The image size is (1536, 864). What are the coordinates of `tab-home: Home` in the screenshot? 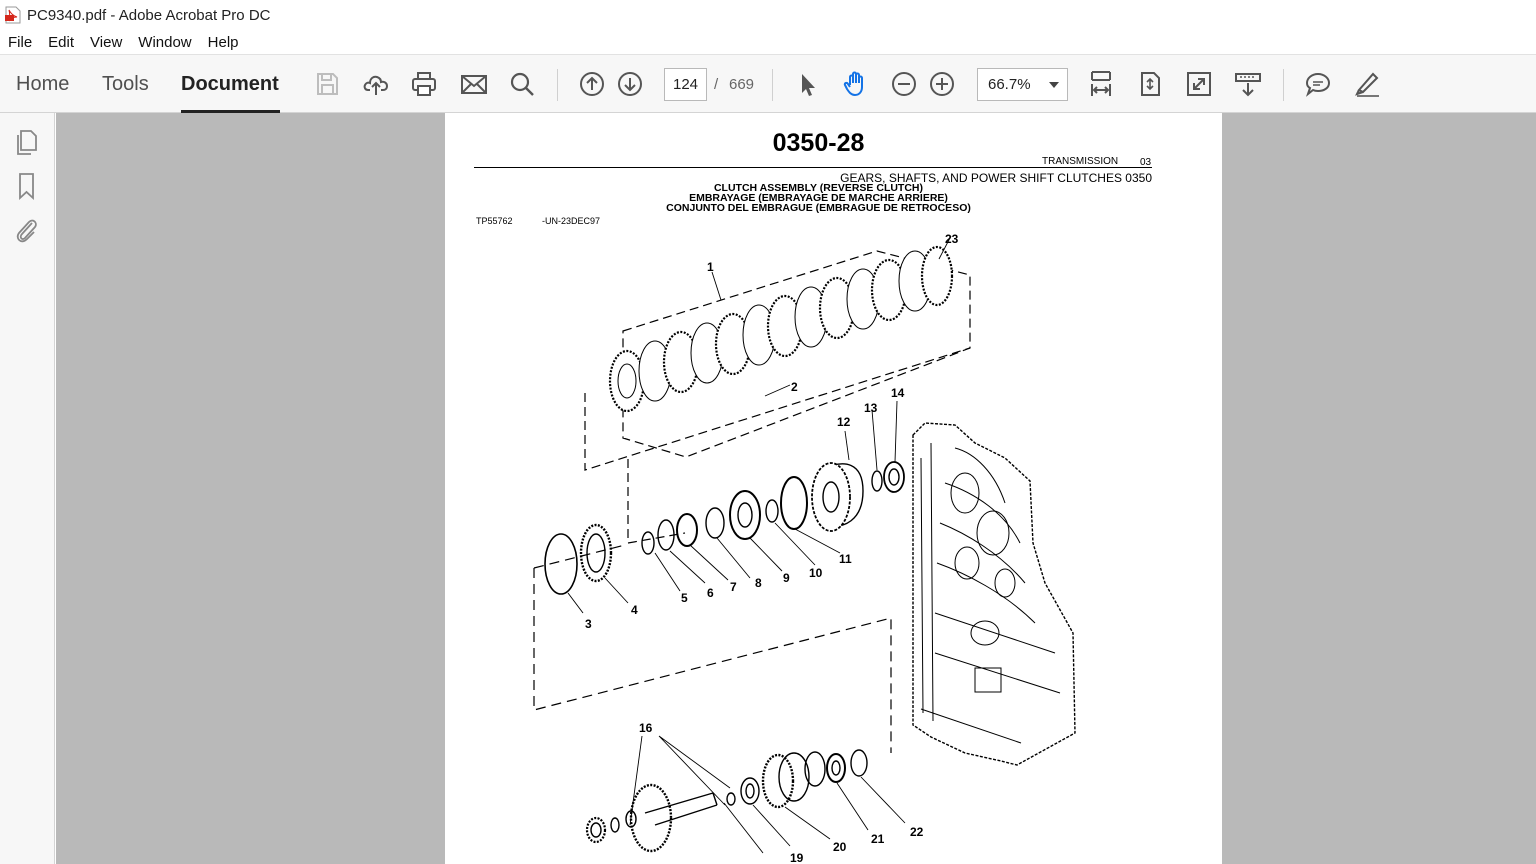 It's located at (42, 84).